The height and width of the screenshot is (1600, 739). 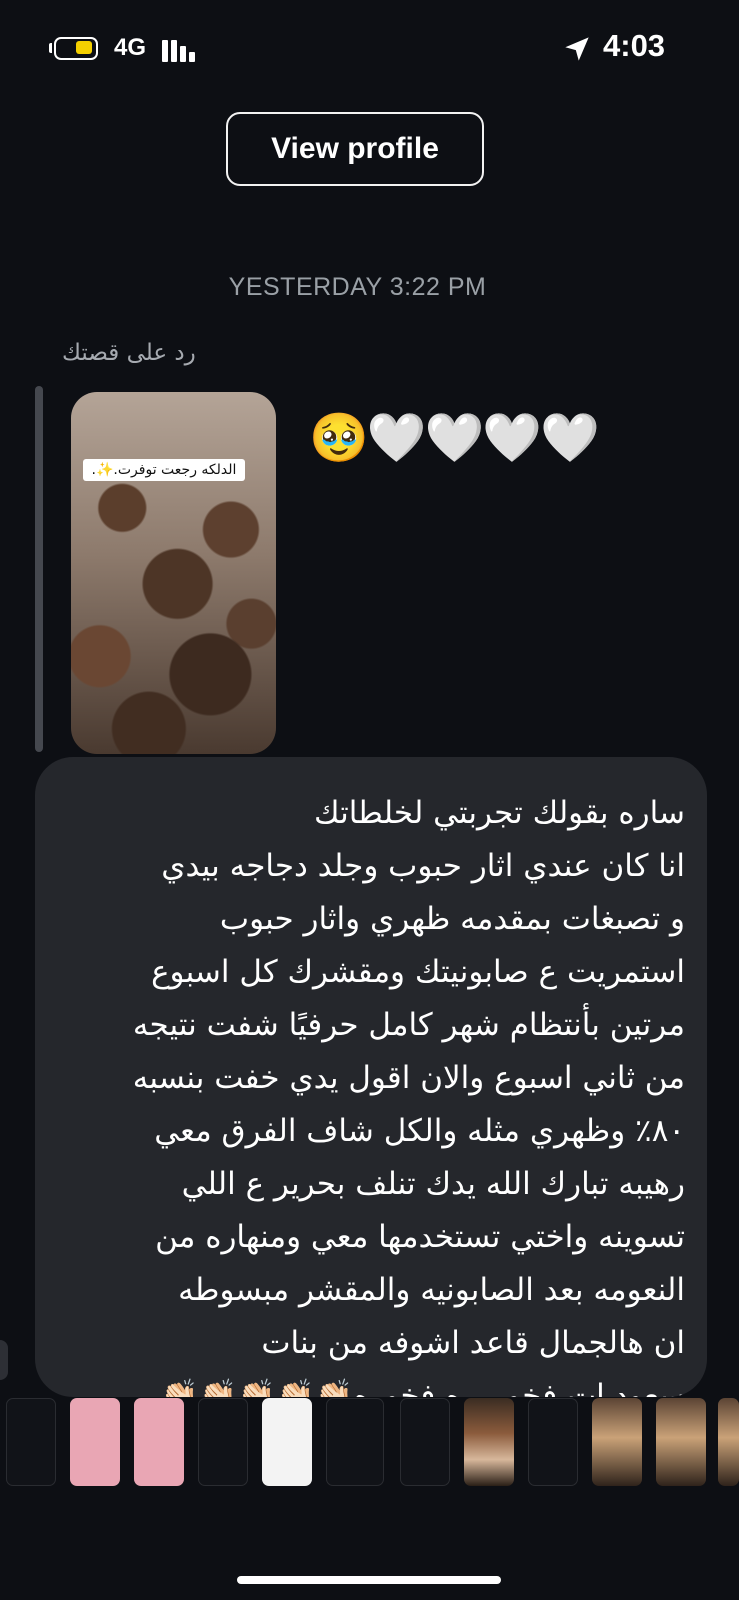 I want to click on reply-indicator-bar, so click(x=39, y=569).